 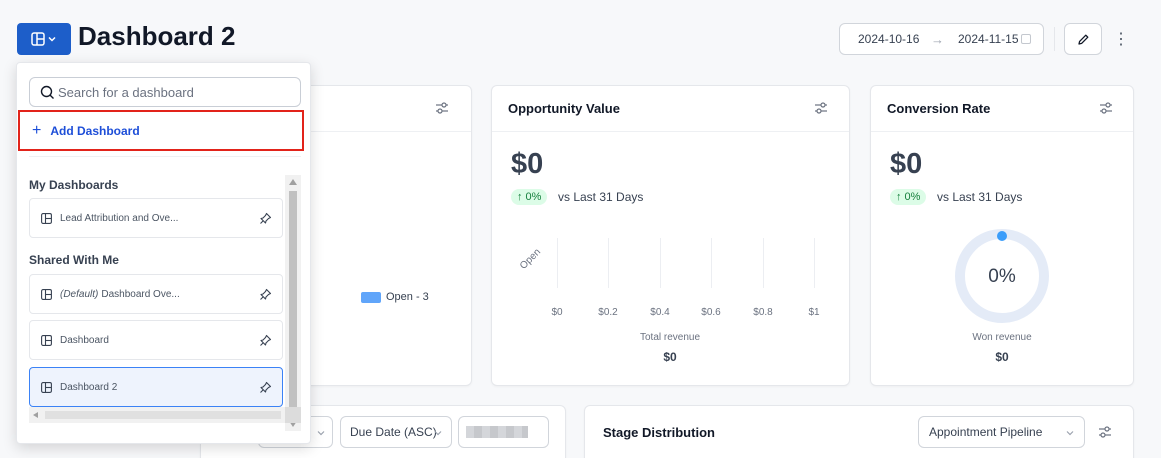 I want to click on legend-swatch, so click(x=371, y=297).